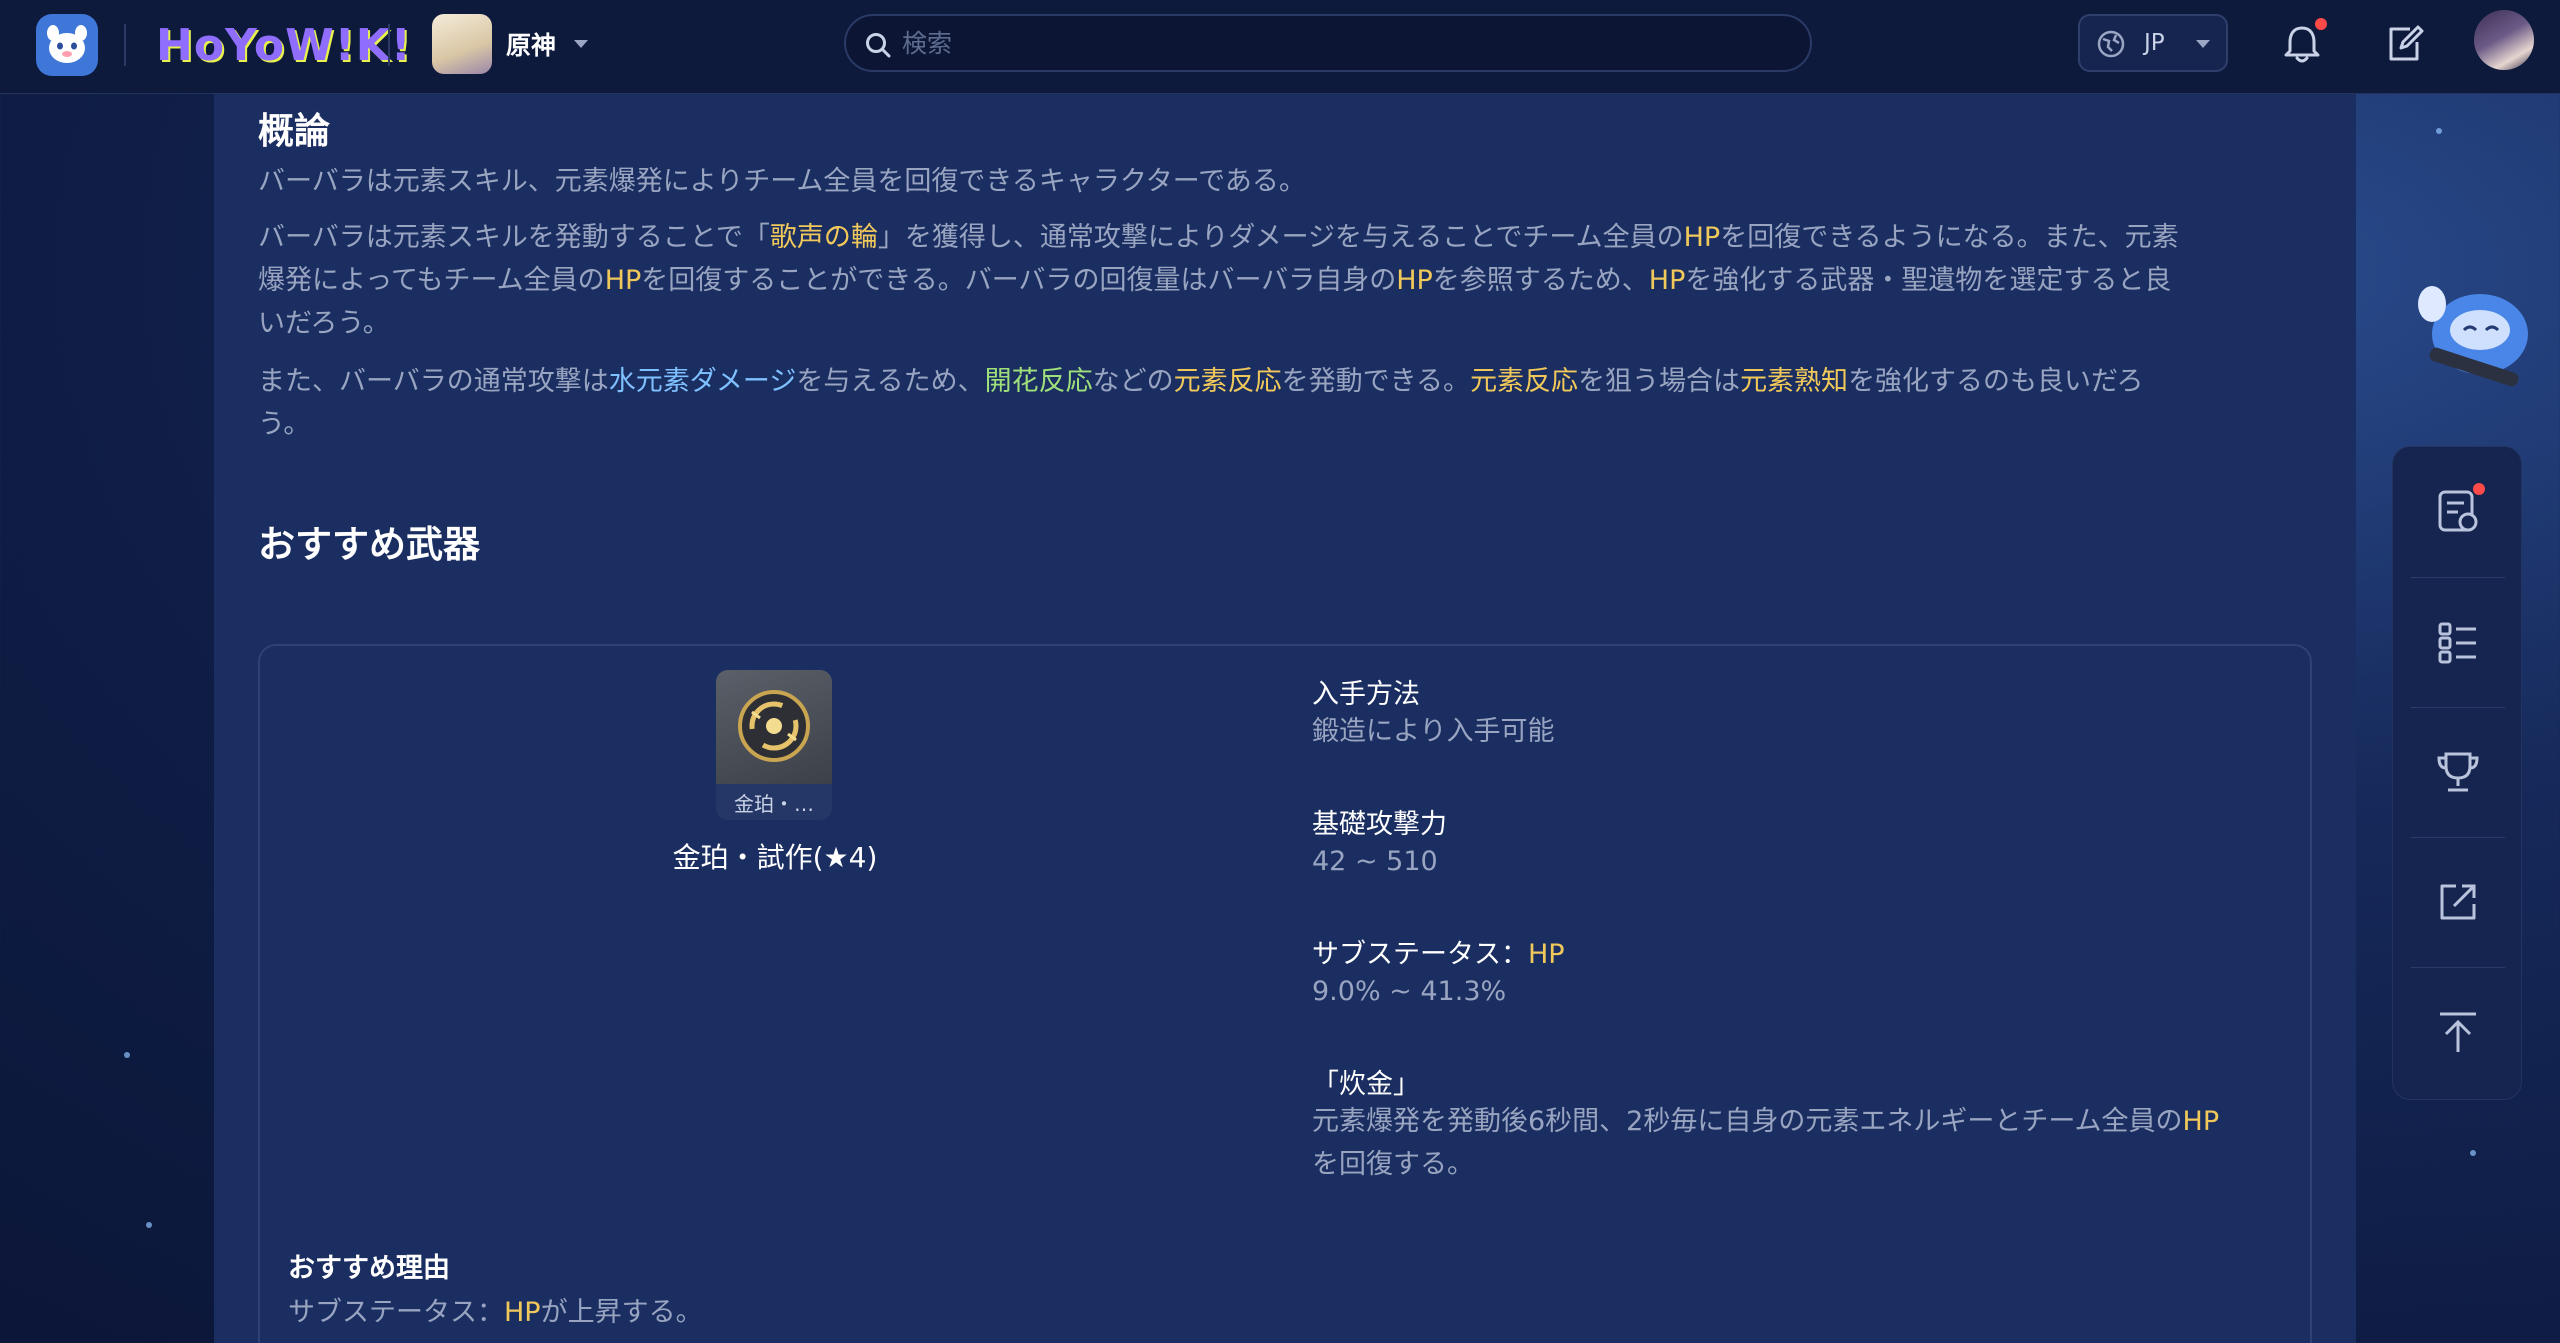 This screenshot has height=1343, width=2560. Describe the element at coordinates (369, 1268) in the screenshot. I see `recommend-reason-title: おすすめ理由` at that location.